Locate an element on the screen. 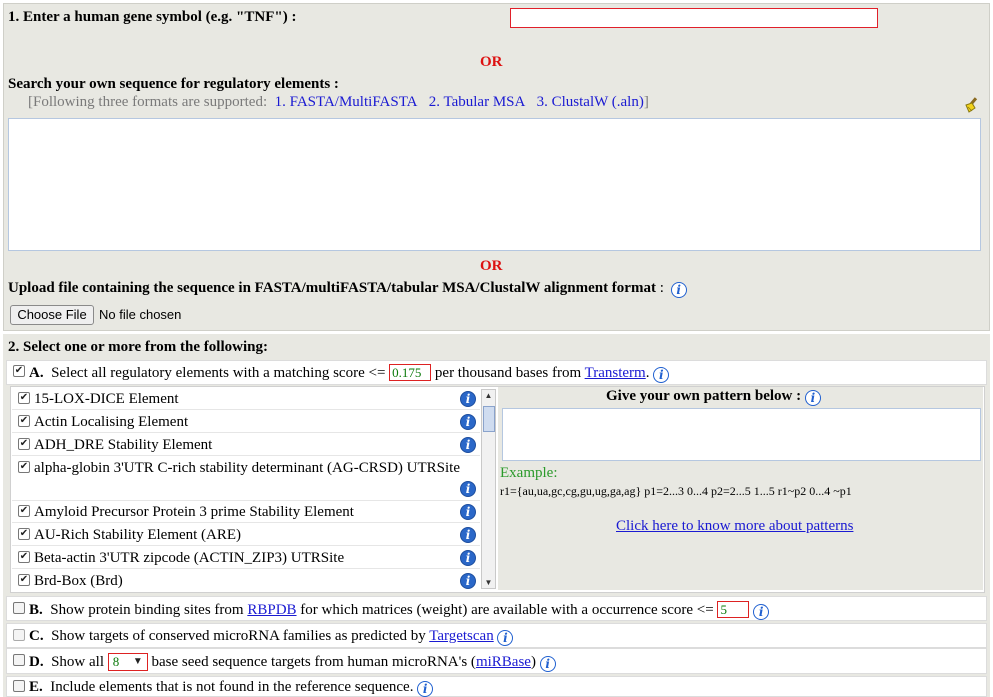 The image size is (993, 697). mirbase-link: miRBase is located at coordinates (503, 662).